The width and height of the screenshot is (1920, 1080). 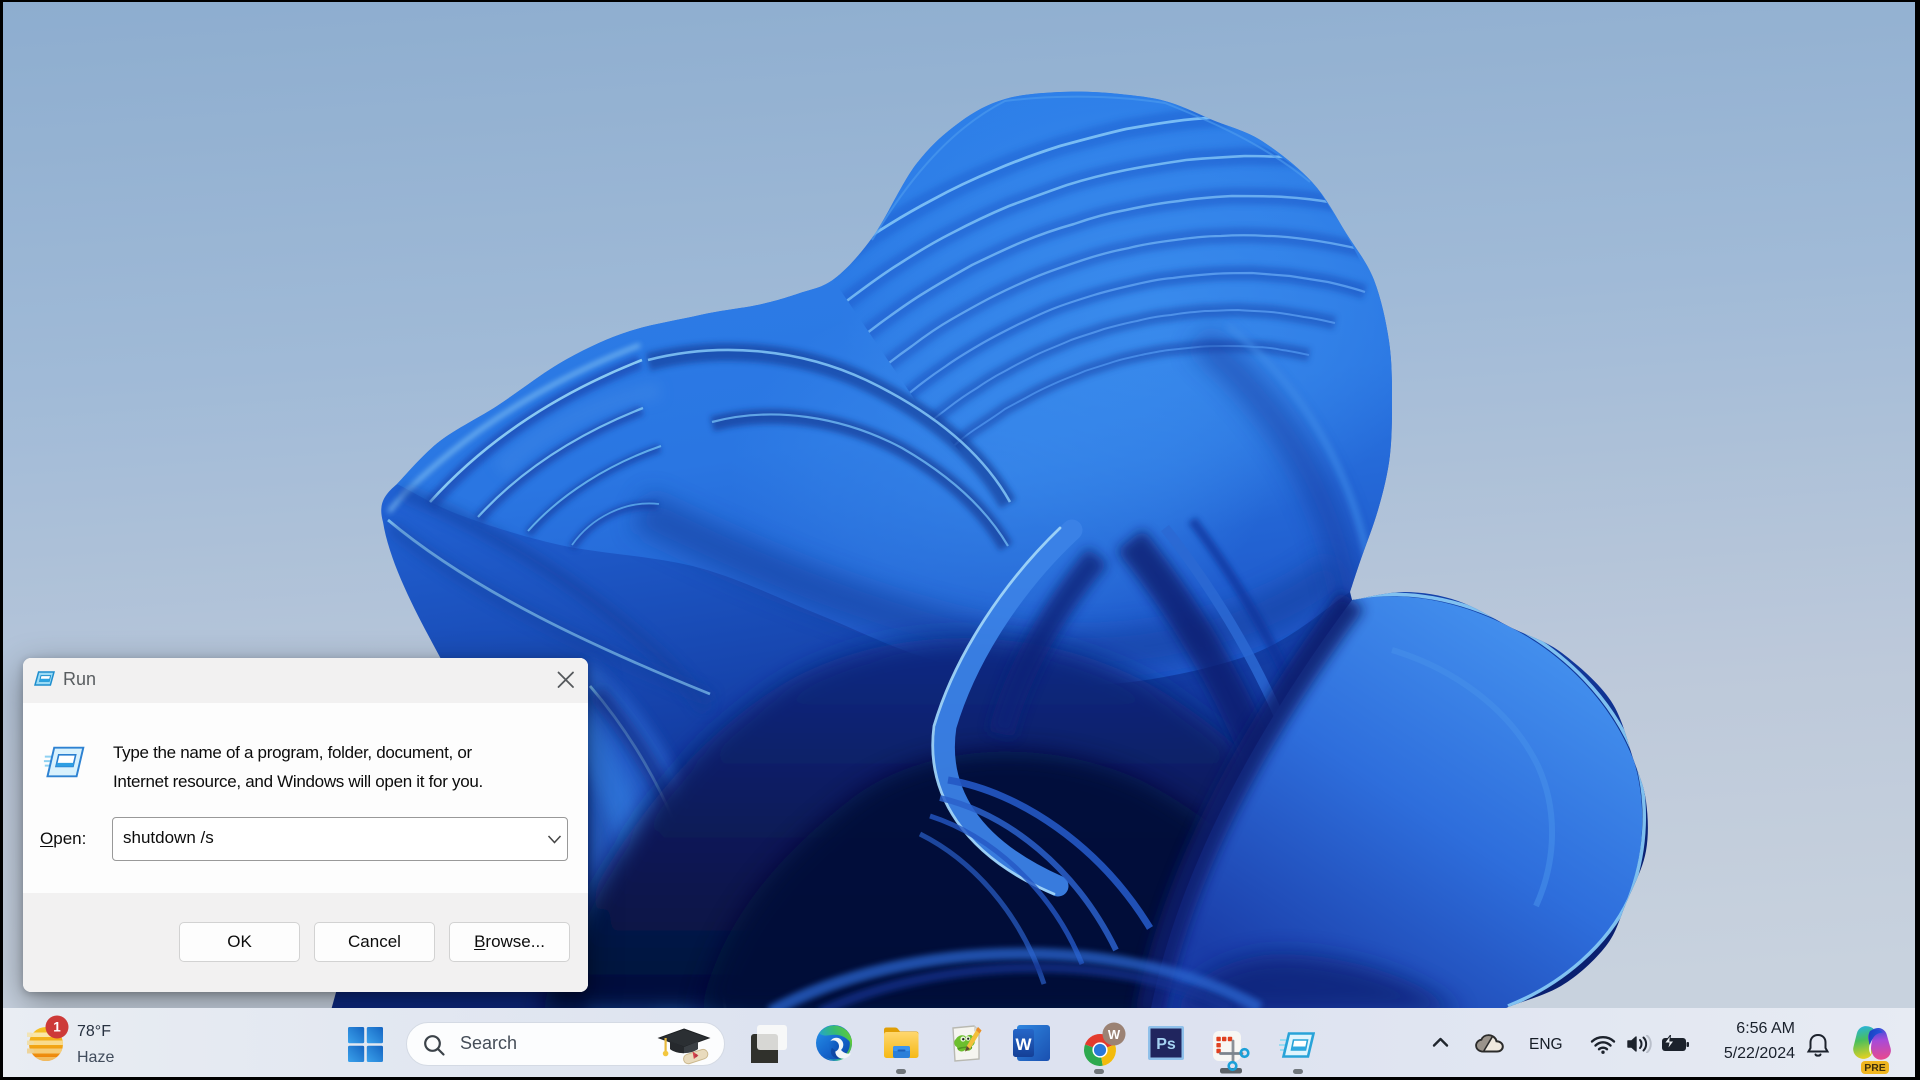 I want to click on svg-text: Ps, so click(x=1166, y=1044).